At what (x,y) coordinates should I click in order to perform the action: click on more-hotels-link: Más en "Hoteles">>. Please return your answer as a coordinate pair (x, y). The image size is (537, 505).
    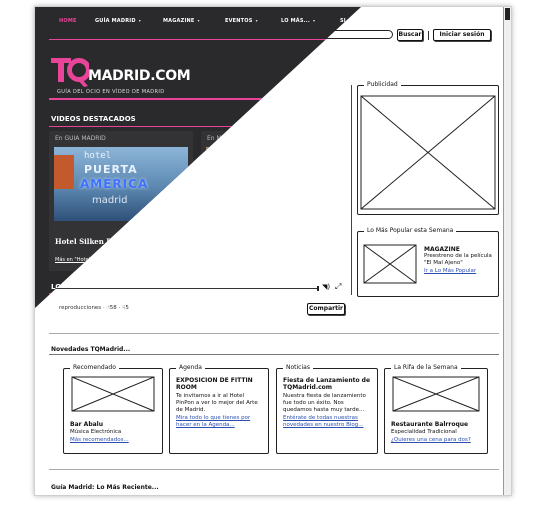
    Looking at the image, I should click on (80, 260).